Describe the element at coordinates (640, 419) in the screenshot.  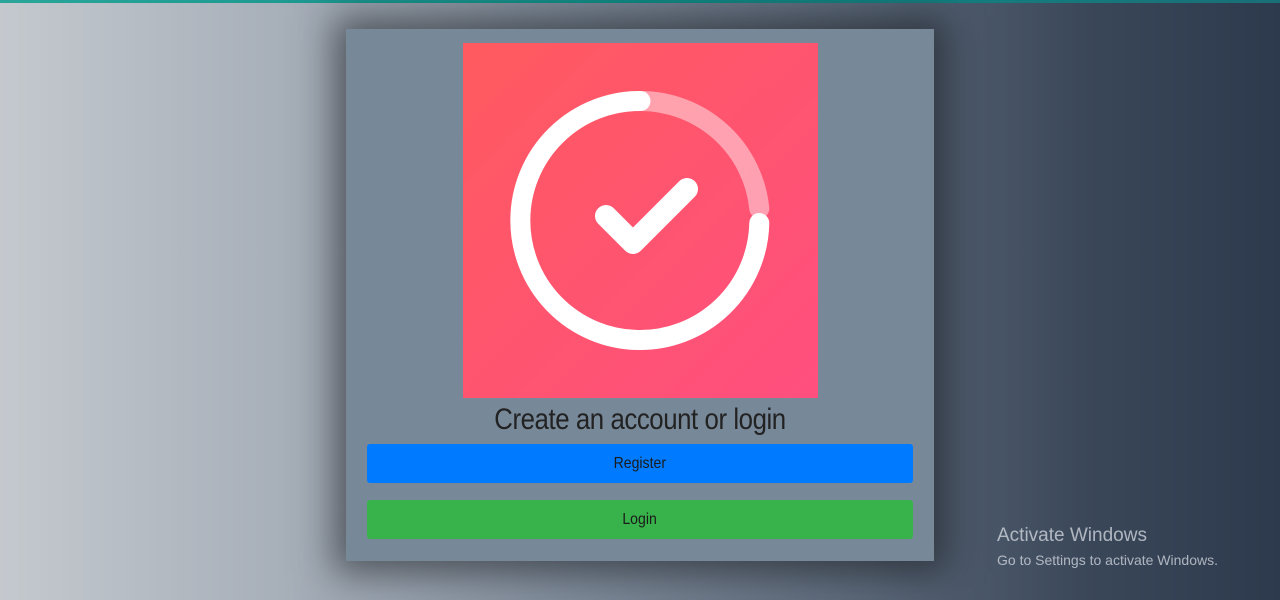
I see `page-title: Create an account or login` at that location.